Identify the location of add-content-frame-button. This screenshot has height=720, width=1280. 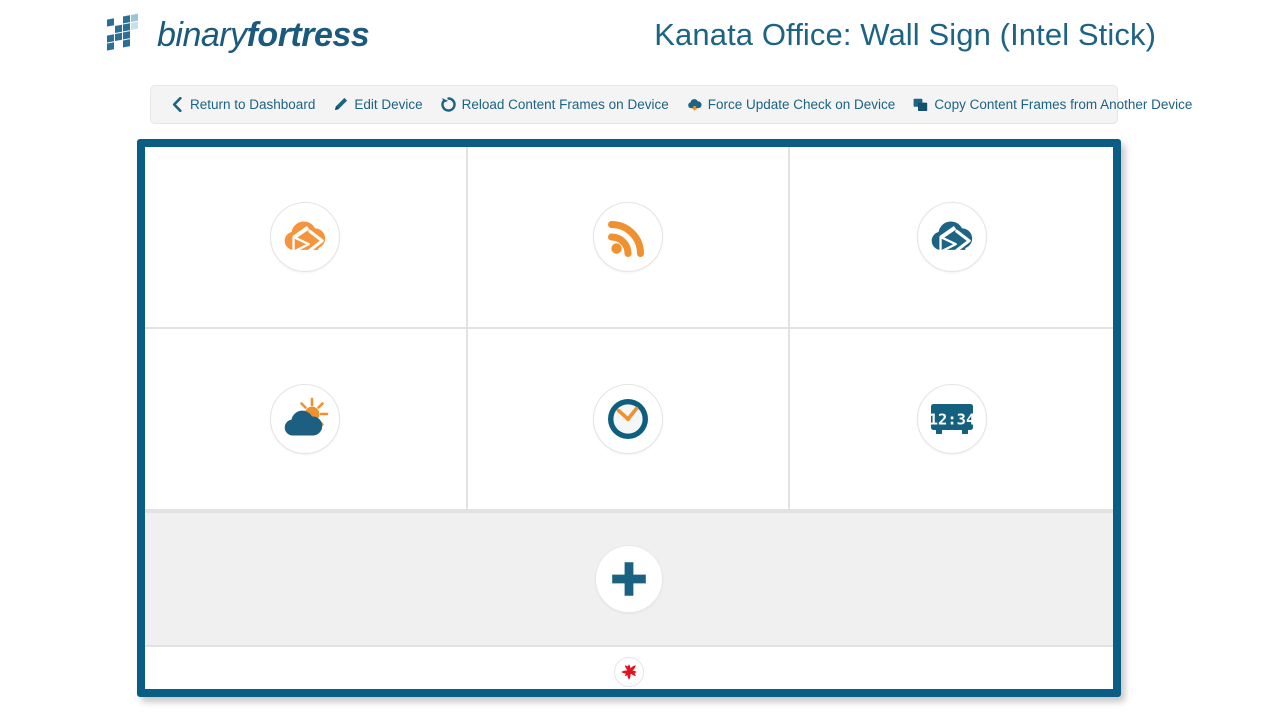
(629, 579).